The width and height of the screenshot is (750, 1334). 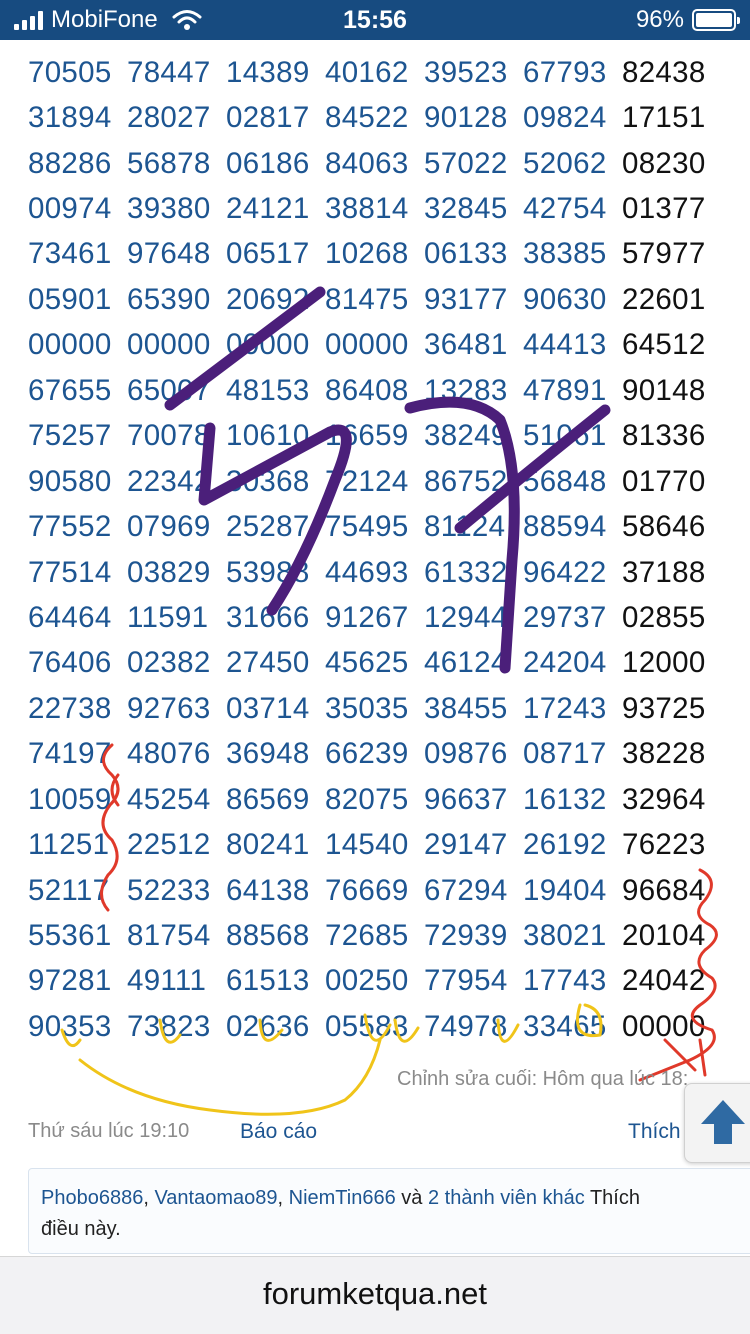 I want to click on number-cell: 31894, so click(x=70, y=118).